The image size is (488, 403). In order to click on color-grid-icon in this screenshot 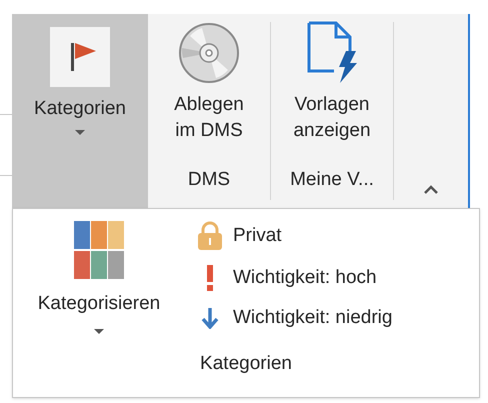, I will do `click(99, 250)`.